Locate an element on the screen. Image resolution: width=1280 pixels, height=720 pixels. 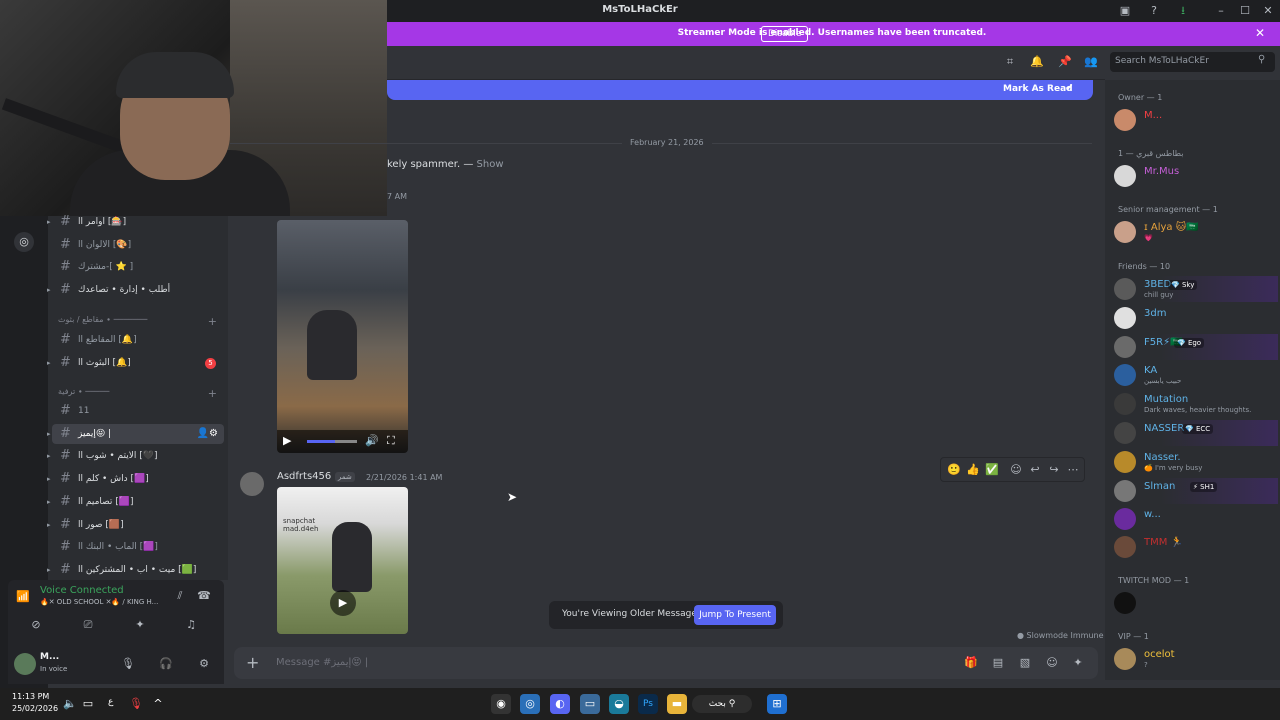
help-icon: ? is located at coordinates (1154, 11).